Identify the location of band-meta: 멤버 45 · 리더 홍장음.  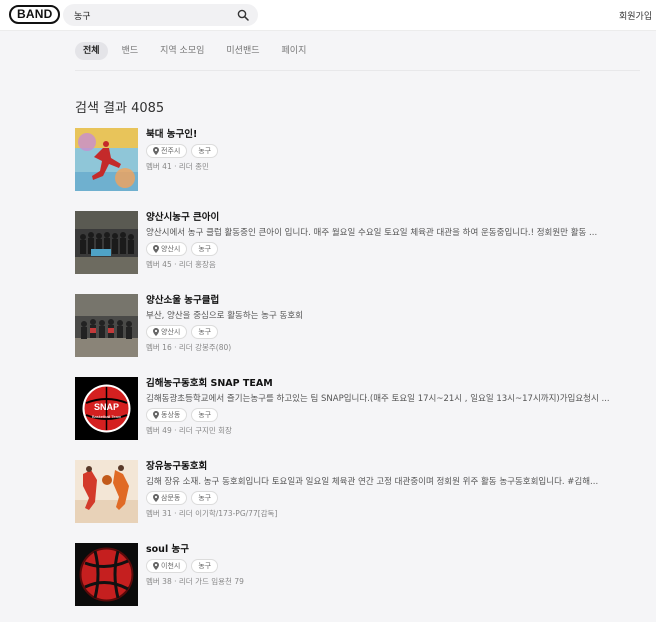
(181, 264).